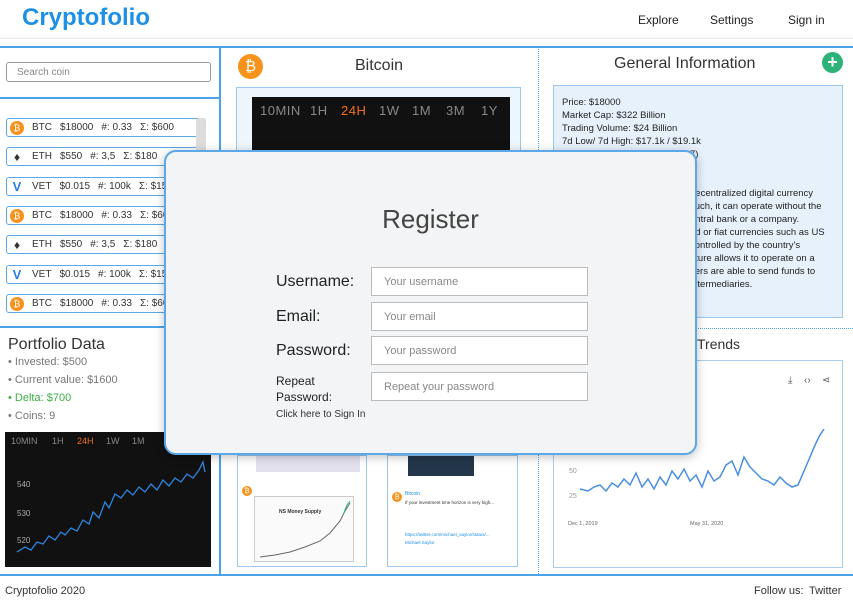 This screenshot has height=606, width=853. Describe the element at coordinates (420, 542) in the screenshot. I see `news-card-2-author: Michael Saylor` at that location.